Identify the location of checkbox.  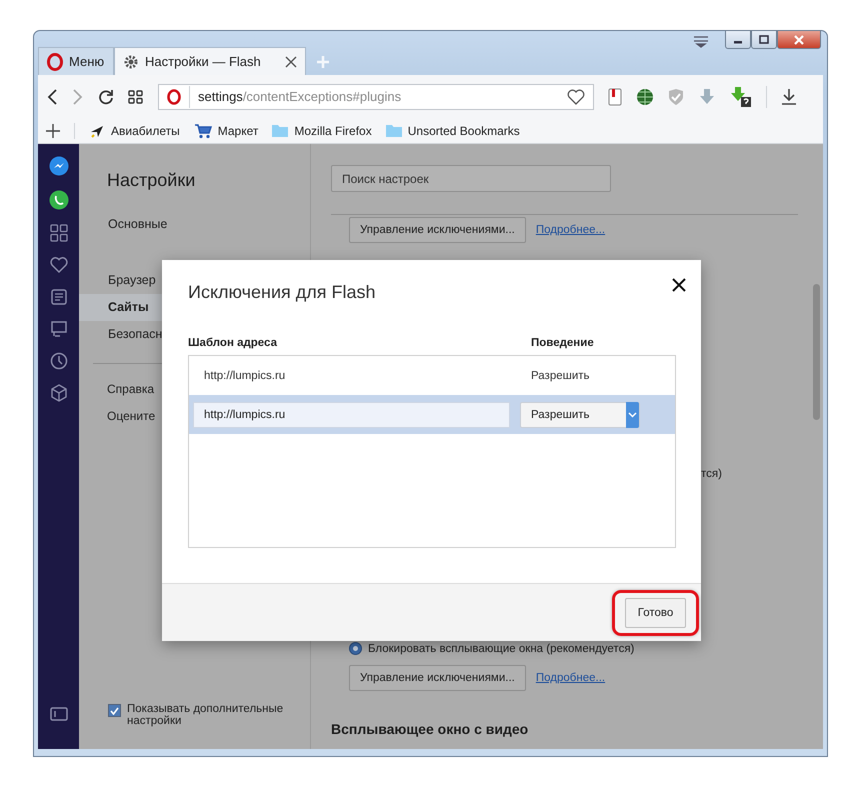
(114, 710).